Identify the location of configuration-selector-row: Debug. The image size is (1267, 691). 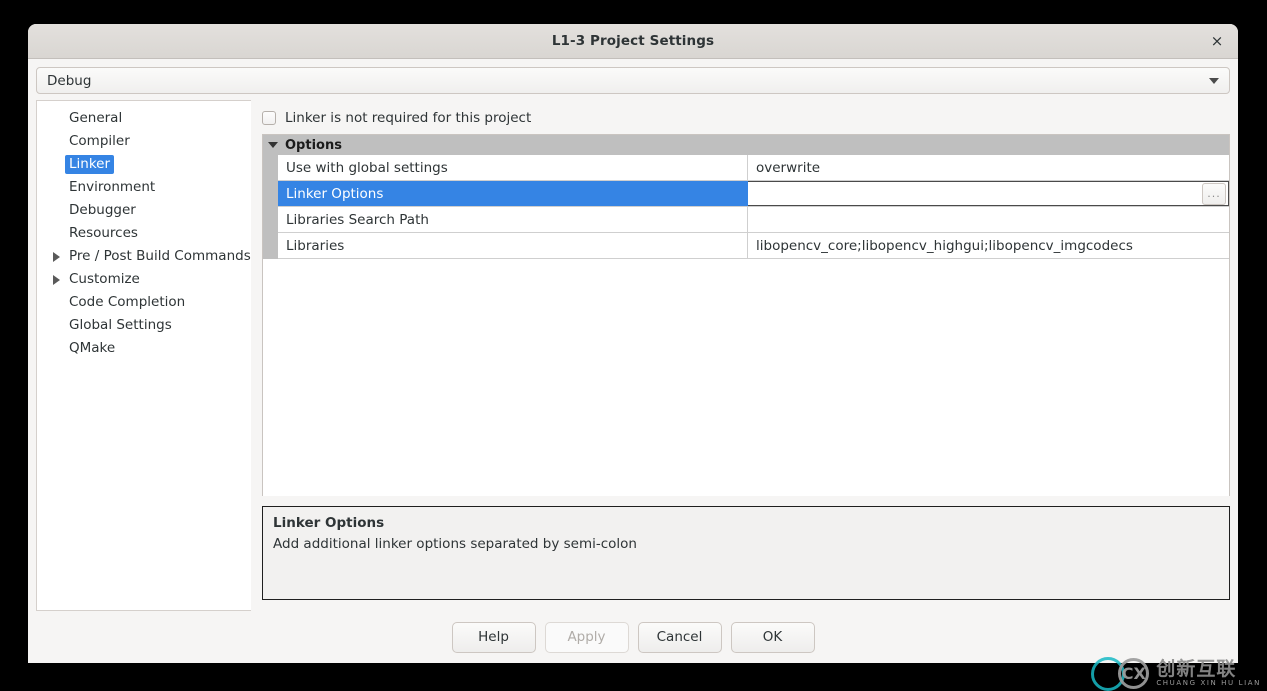
(633, 79).